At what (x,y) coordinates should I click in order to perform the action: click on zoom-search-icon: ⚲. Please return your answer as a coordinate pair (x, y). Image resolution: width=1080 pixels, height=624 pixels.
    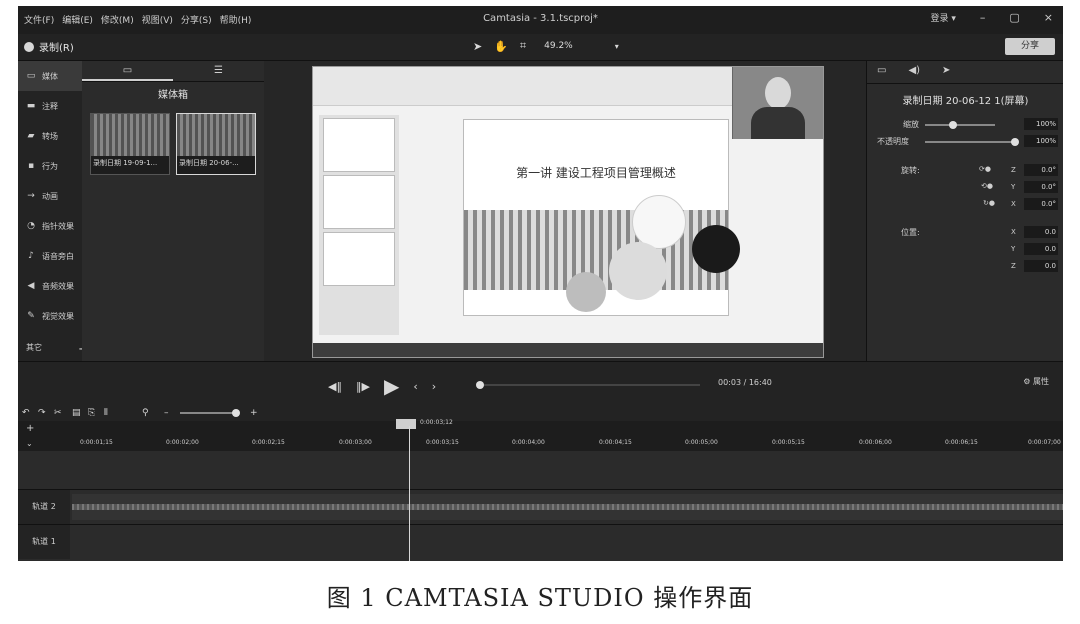
    Looking at the image, I should click on (145, 413).